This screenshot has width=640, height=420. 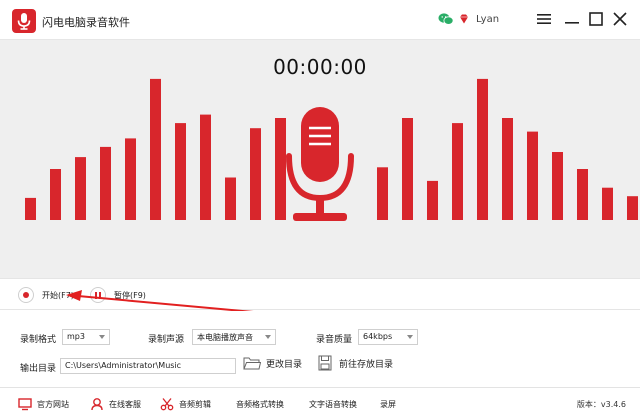 What do you see at coordinates (195, 404) in the screenshot?
I see `footer-label: 音频剪辑` at bounding box center [195, 404].